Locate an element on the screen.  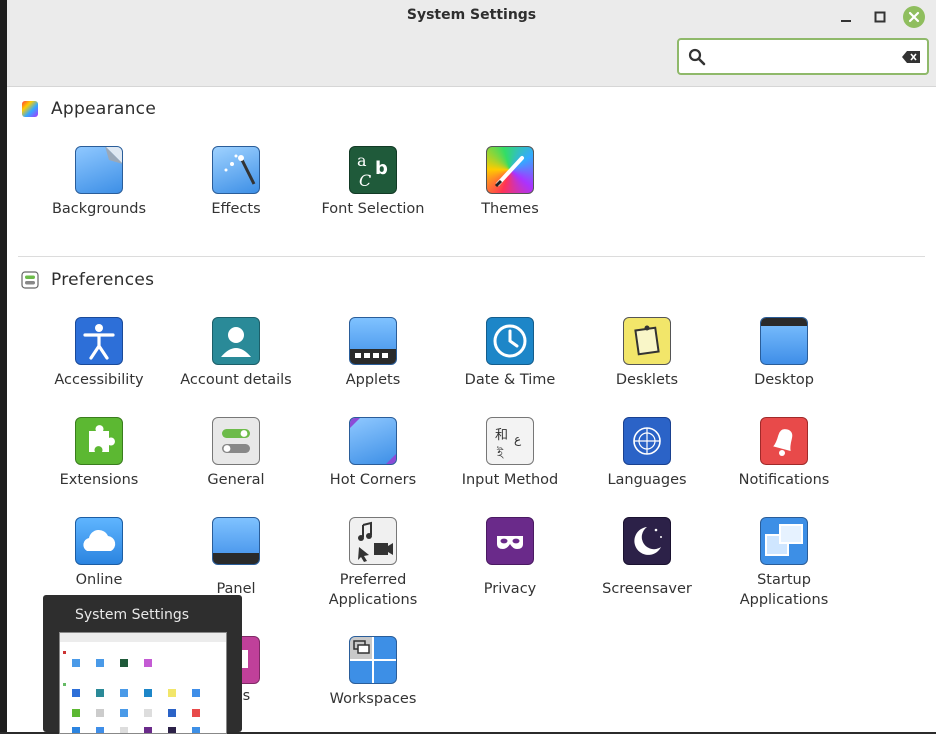
account-details-icon is located at coordinates (236, 341).